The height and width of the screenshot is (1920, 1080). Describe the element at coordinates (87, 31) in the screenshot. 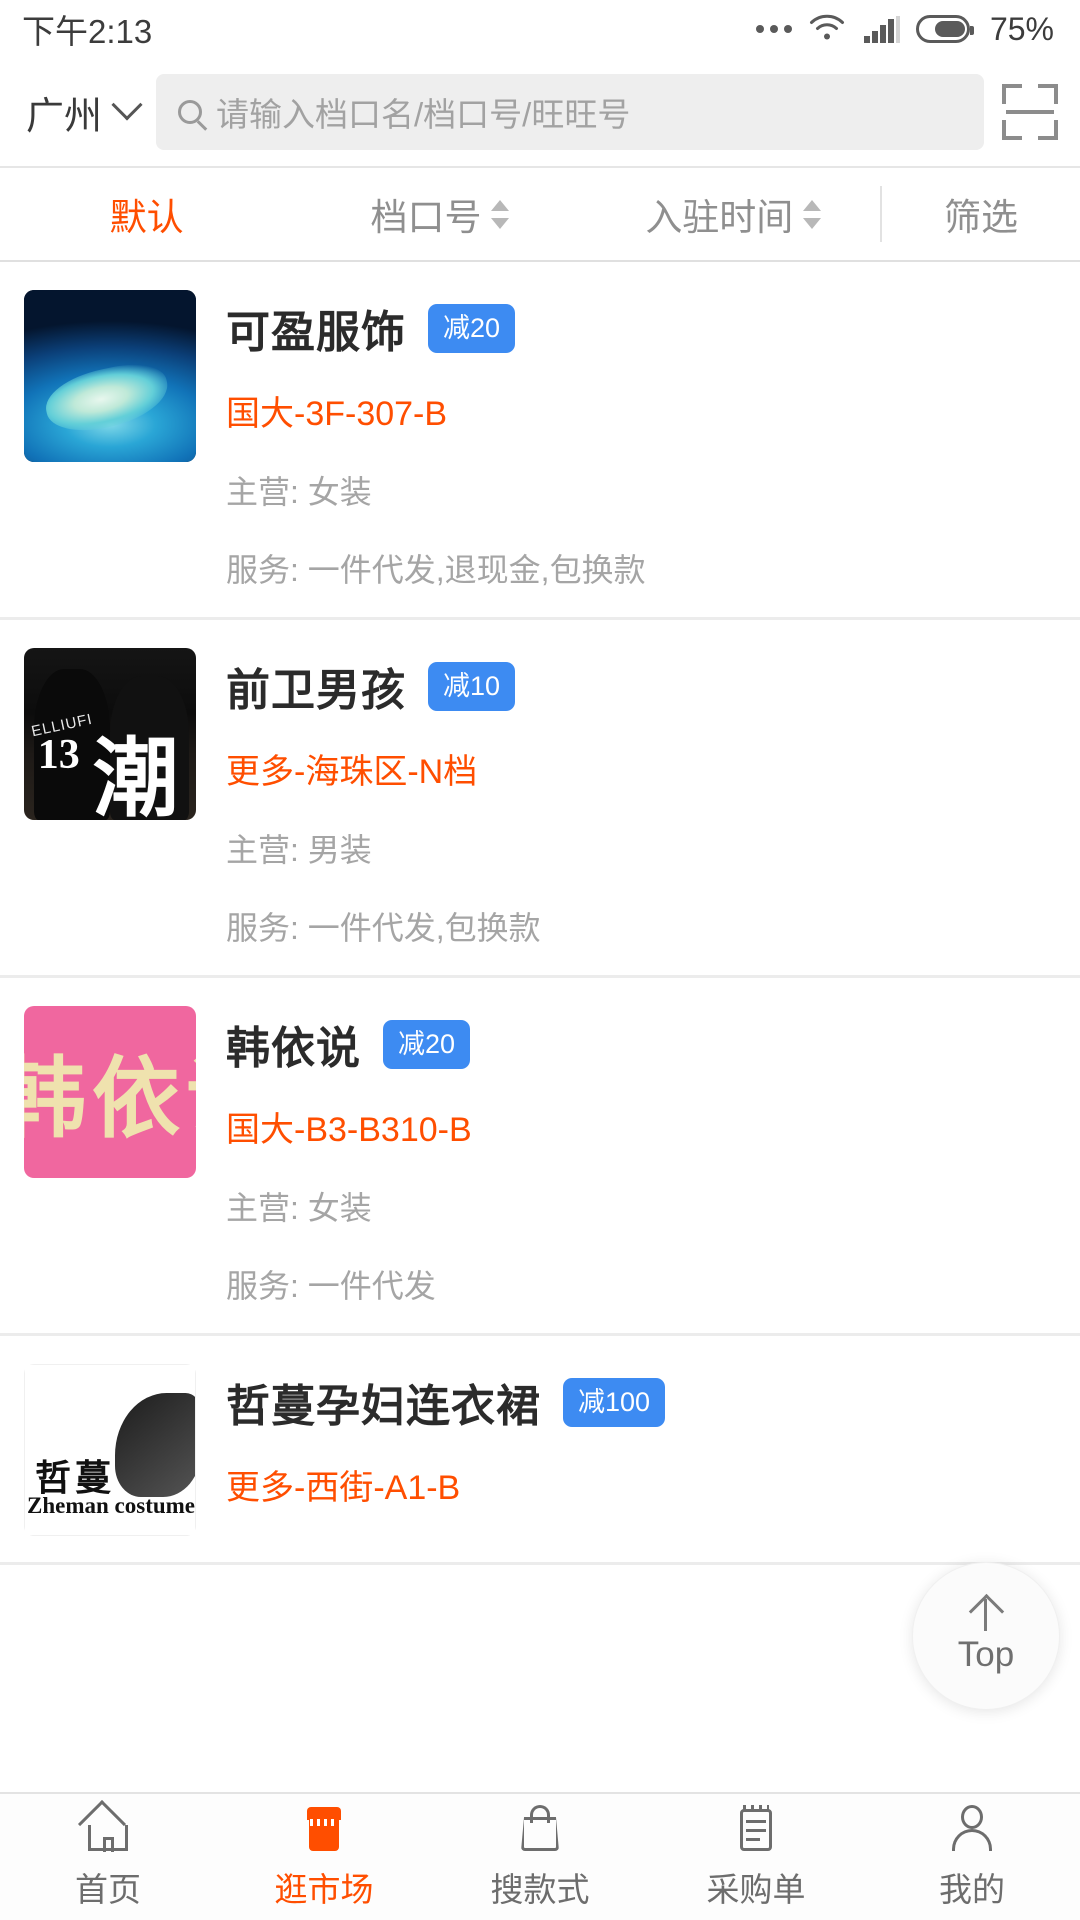

I see `status-time: 下午2:13` at that location.